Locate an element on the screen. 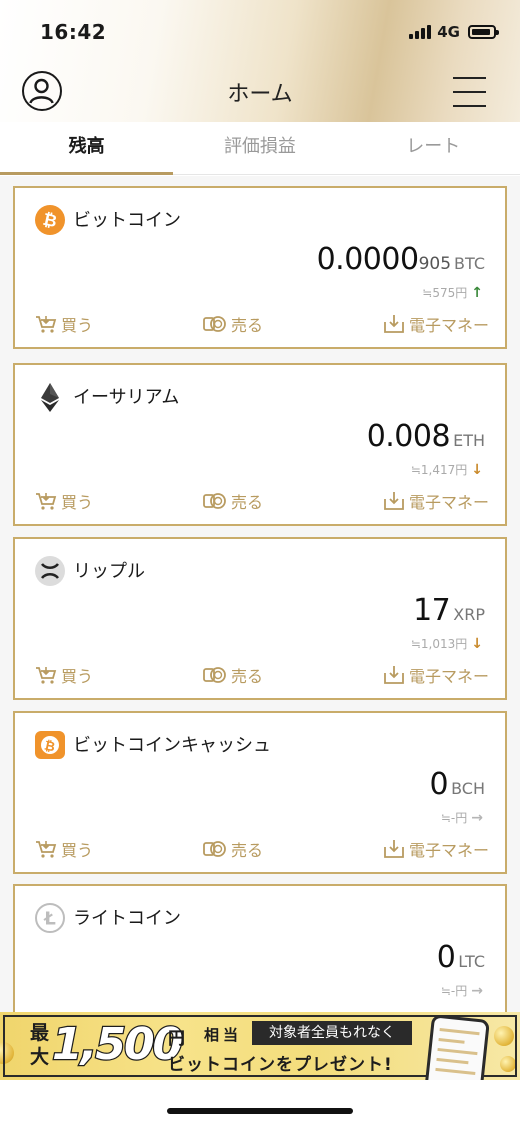  amount-unit: BTC is located at coordinates (469, 263).